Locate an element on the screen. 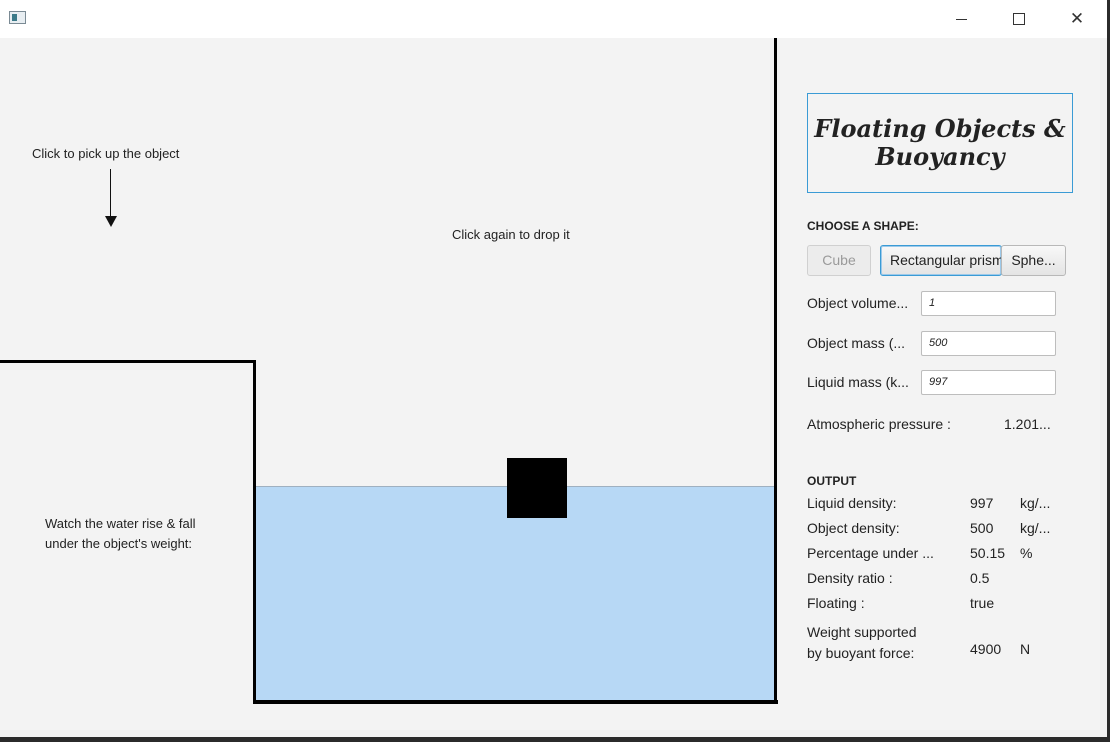 Image resolution: width=1110 pixels, height=742 pixels. arrow-head-icon is located at coordinates (111, 221).